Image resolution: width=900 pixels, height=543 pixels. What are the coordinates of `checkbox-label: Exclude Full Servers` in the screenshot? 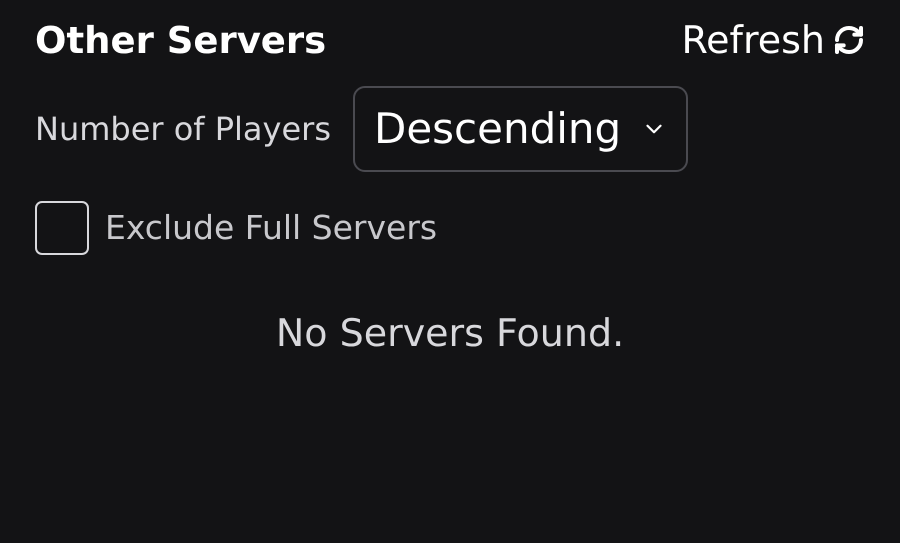 It's located at (271, 228).